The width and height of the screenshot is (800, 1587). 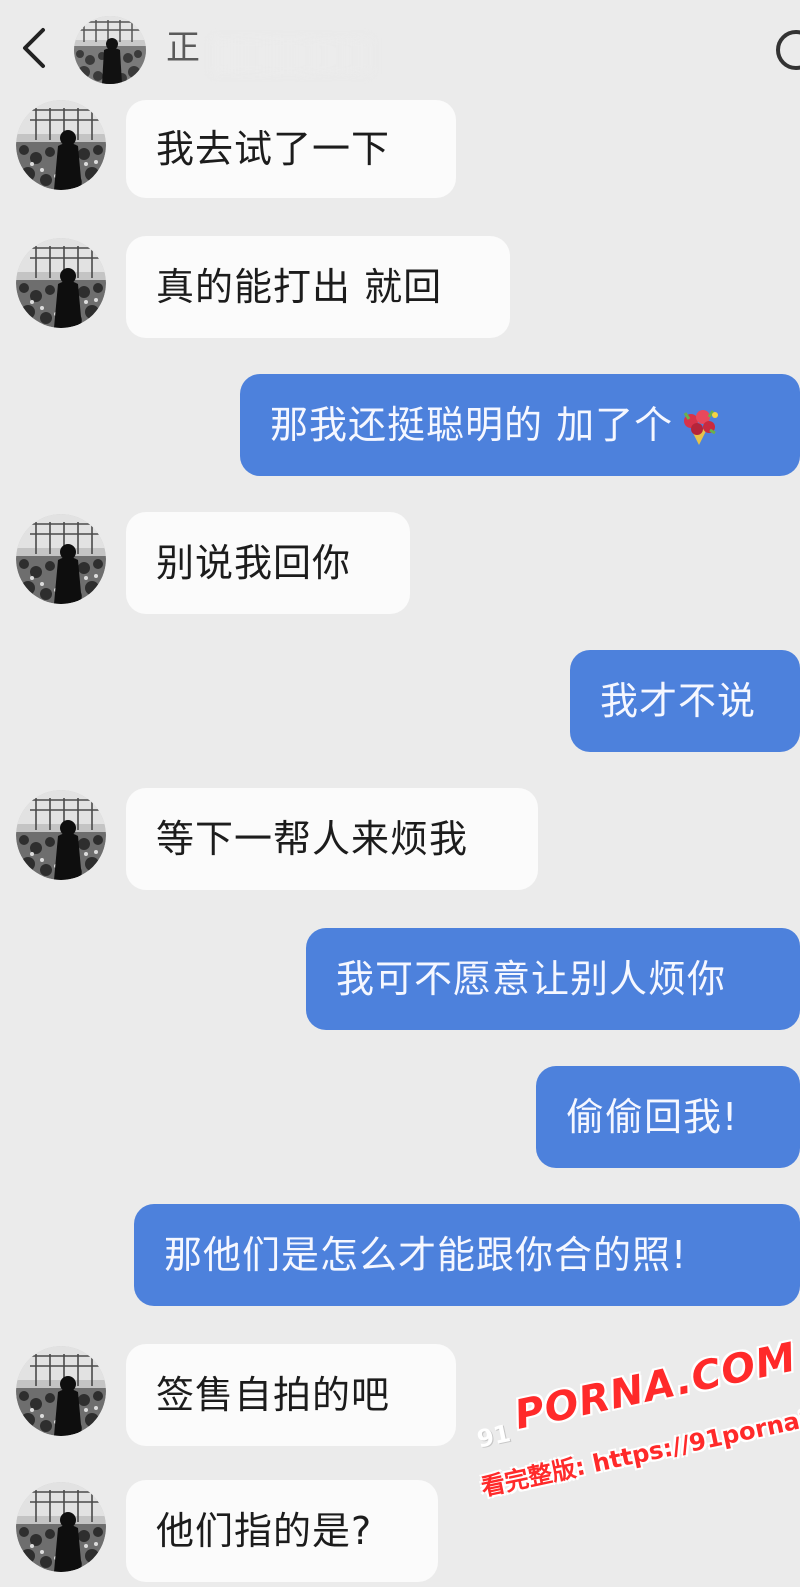 I want to click on chevron-left-icon, so click(x=34, y=48).